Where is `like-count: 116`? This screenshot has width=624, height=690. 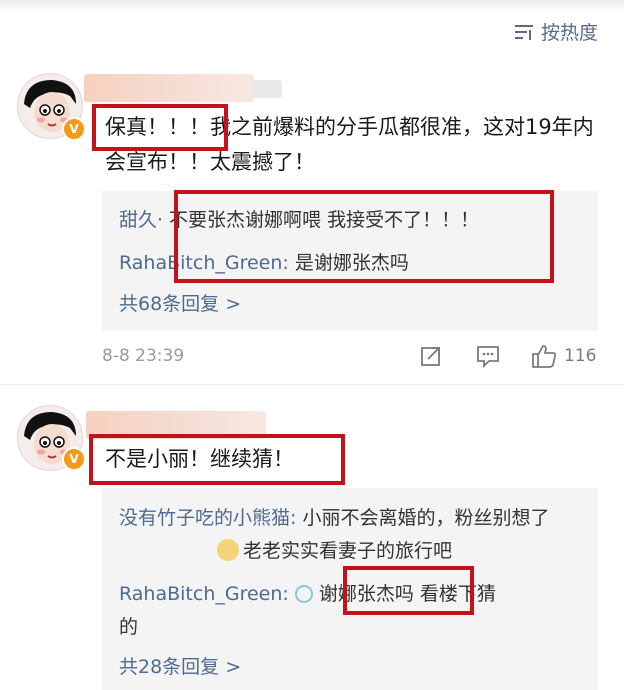 like-count: 116 is located at coordinates (580, 356).